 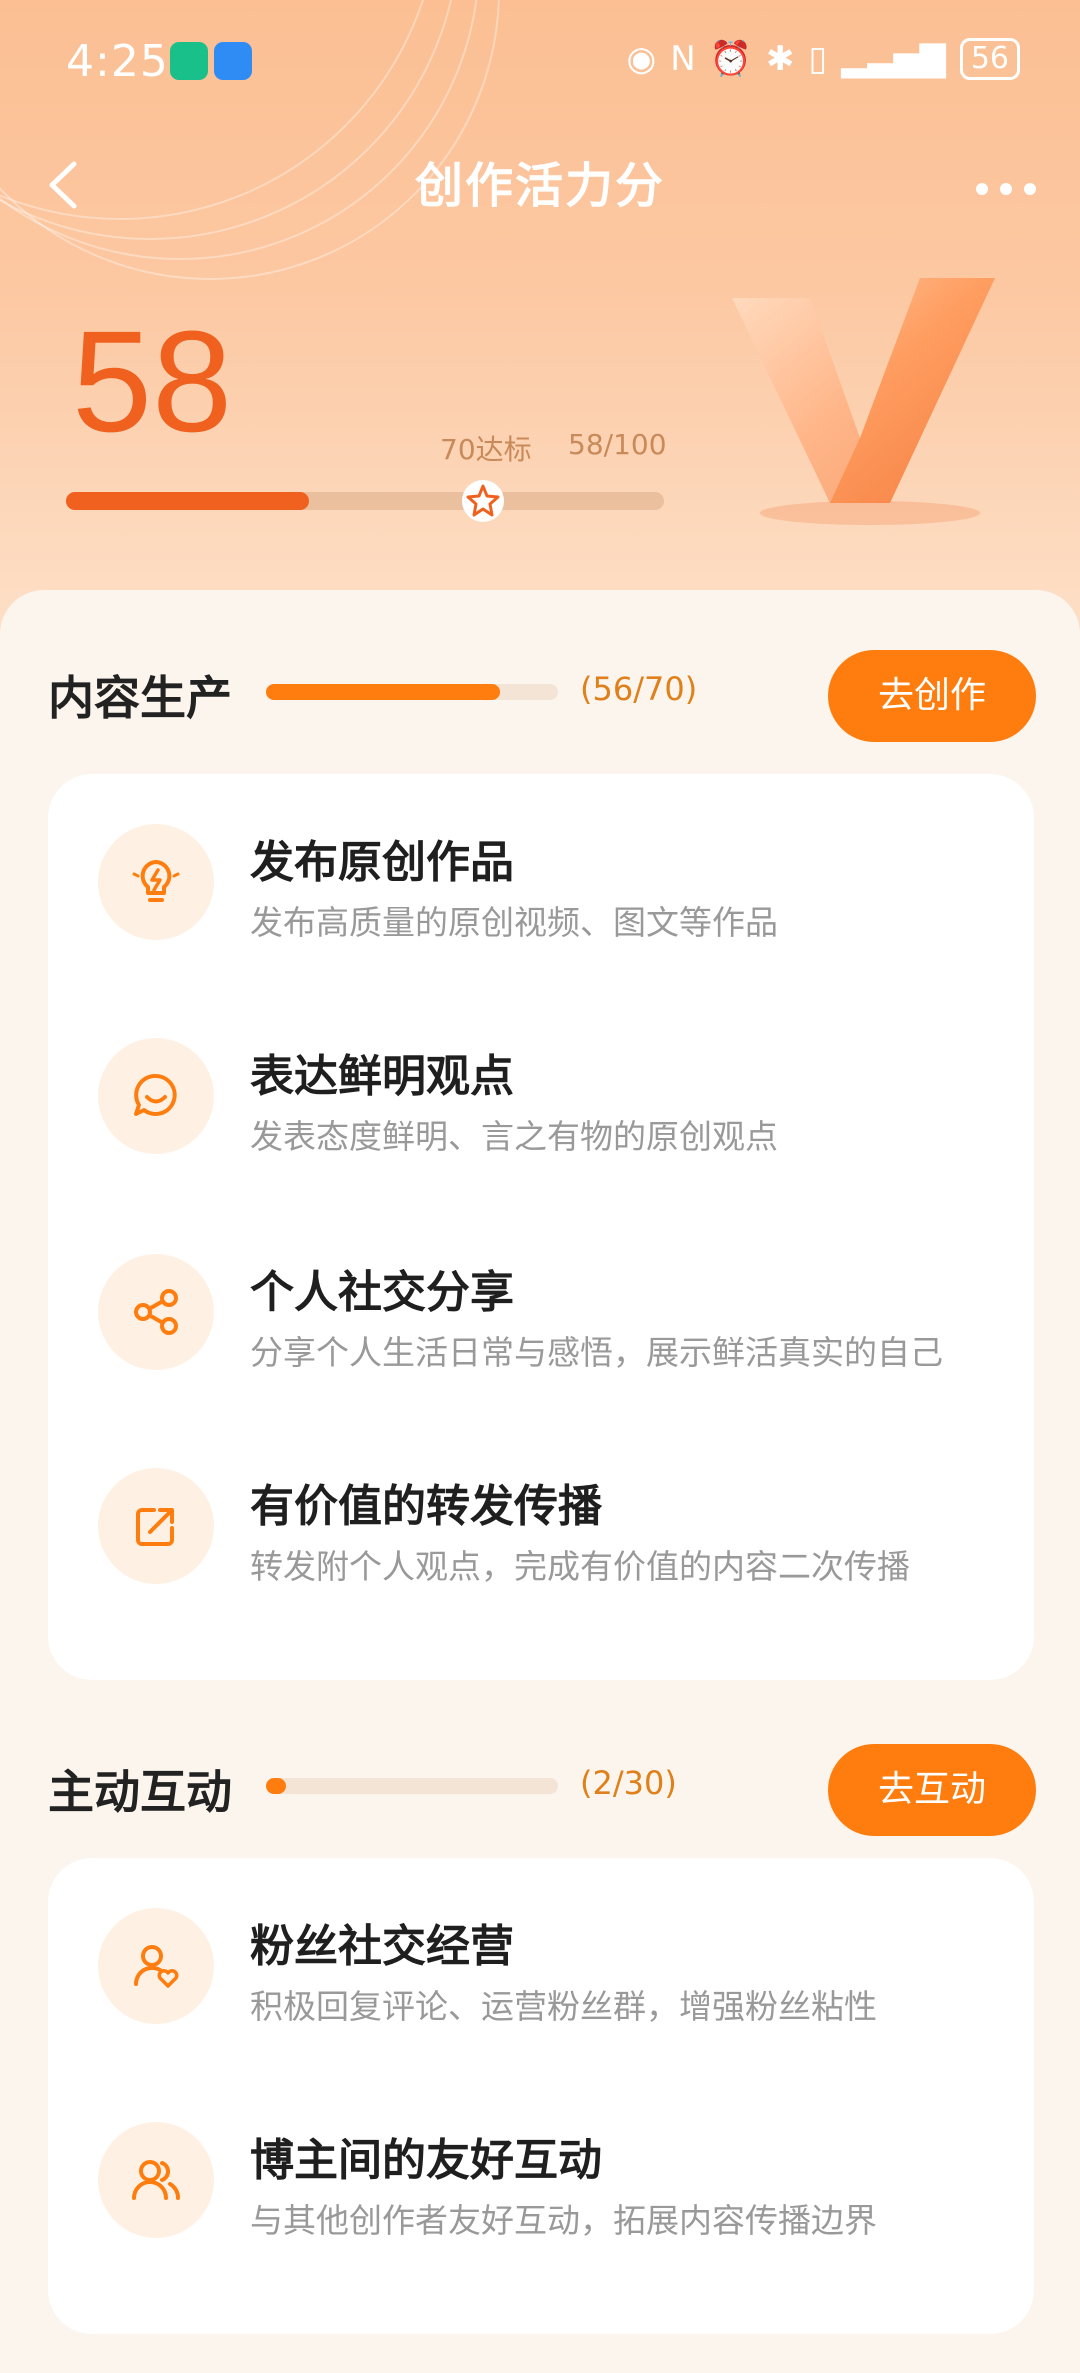 I want to click on v-badge-icon, so click(x=863, y=401).